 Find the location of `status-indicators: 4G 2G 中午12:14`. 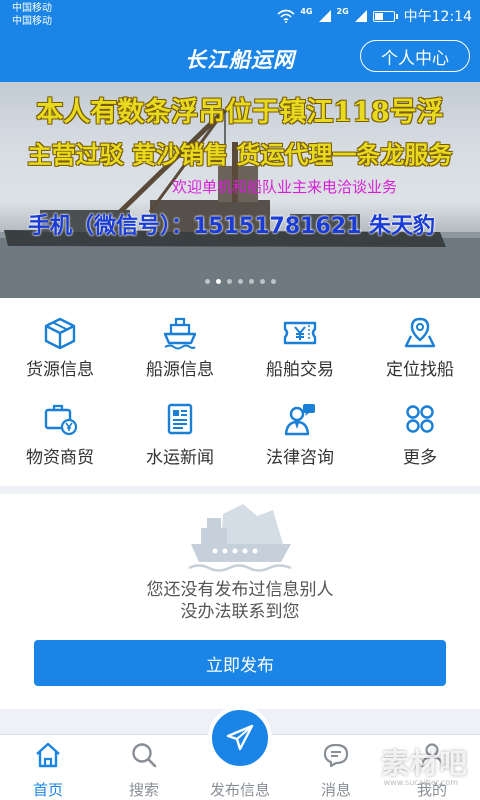

status-indicators: 4G 2G 中午12:14 is located at coordinates (374, 16).